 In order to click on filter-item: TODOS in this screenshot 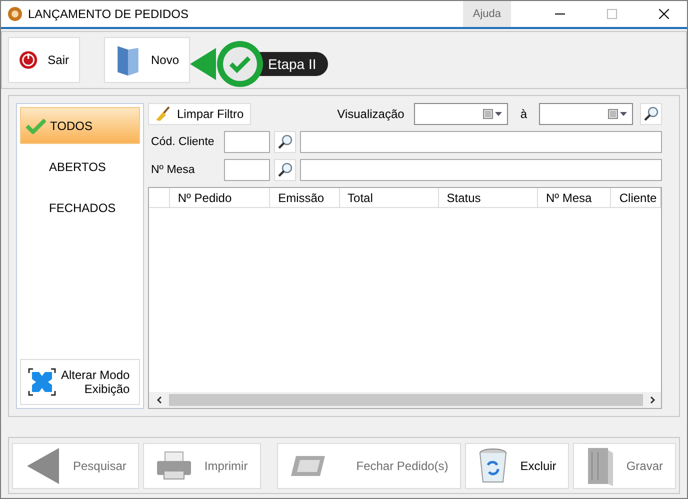, I will do `click(80, 125)`.